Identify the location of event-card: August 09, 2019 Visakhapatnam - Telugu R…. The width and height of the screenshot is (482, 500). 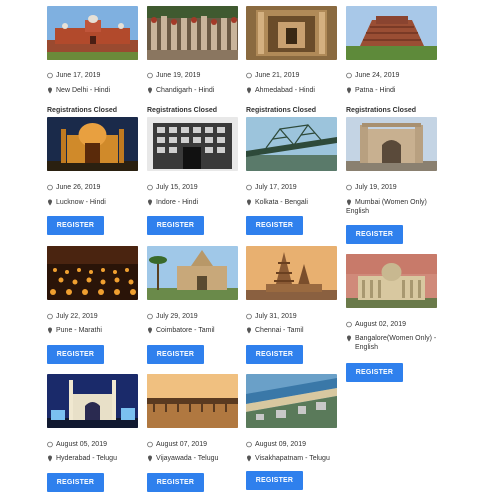
(292, 432).